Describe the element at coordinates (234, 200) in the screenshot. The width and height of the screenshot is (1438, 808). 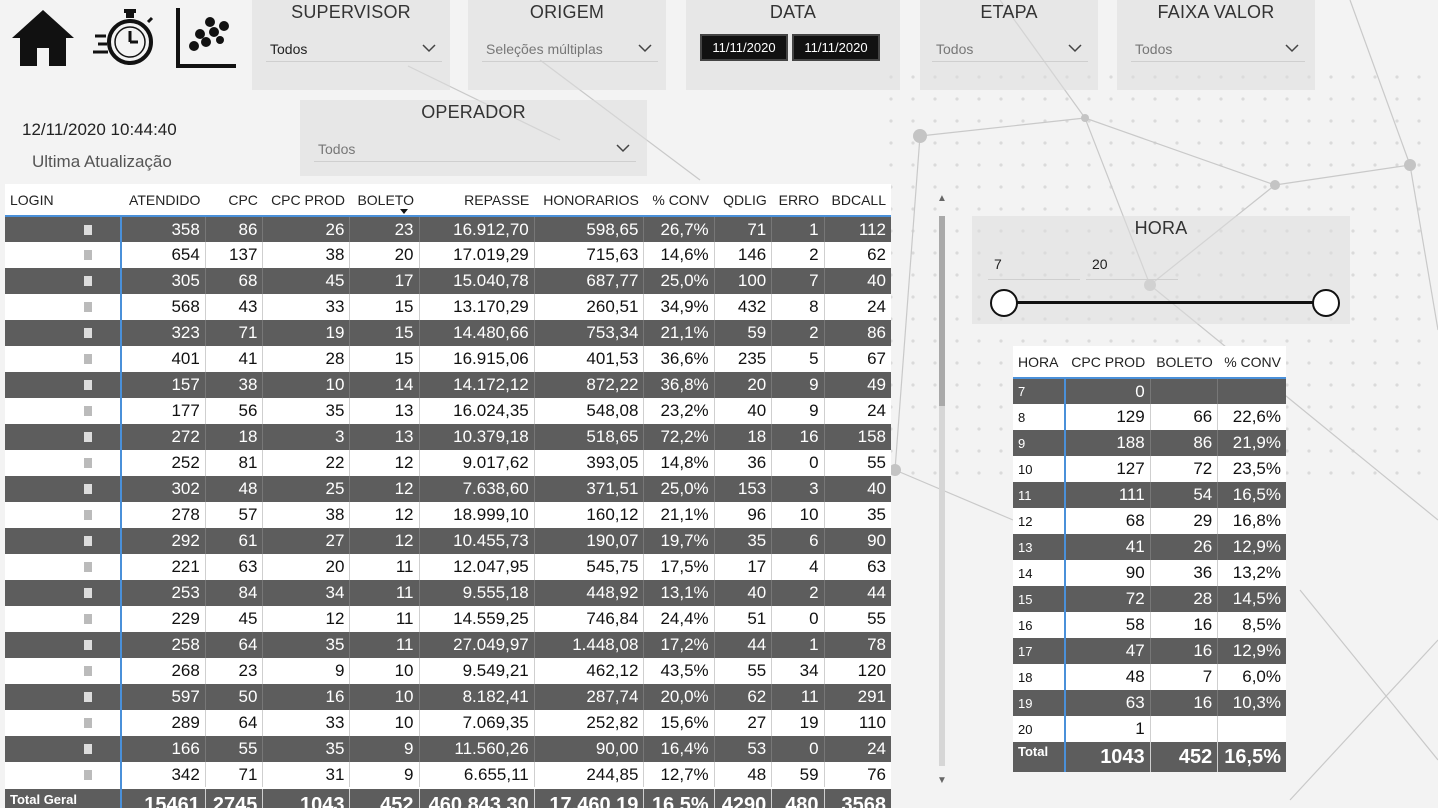
I see `column-header: CPC` at that location.